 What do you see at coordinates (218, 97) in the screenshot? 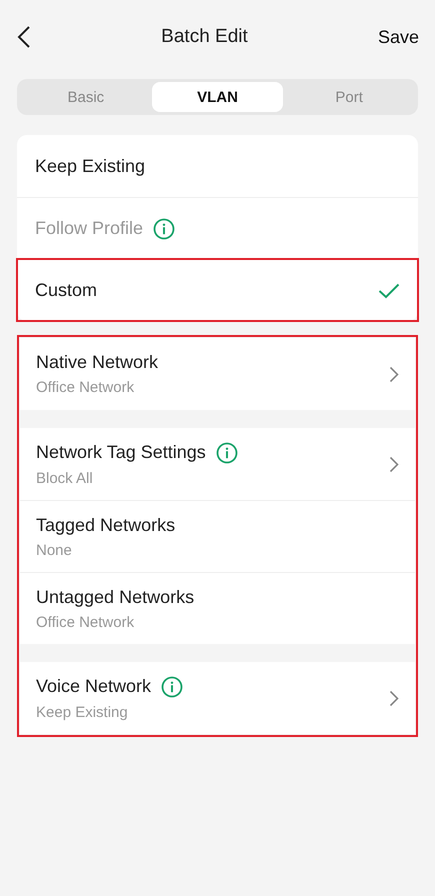
I see `tab: VLAN` at bounding box center [218, 97].